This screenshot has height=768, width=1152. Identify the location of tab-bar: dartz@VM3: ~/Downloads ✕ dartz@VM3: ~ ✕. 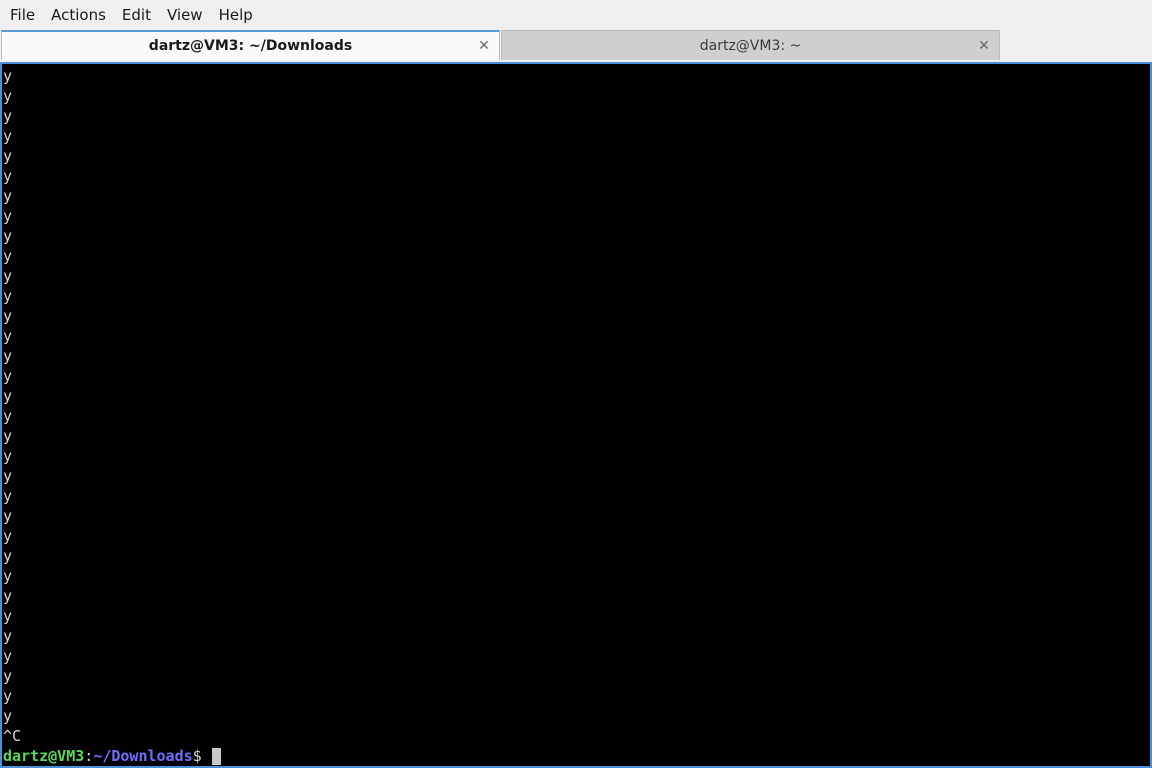
(576, 46).